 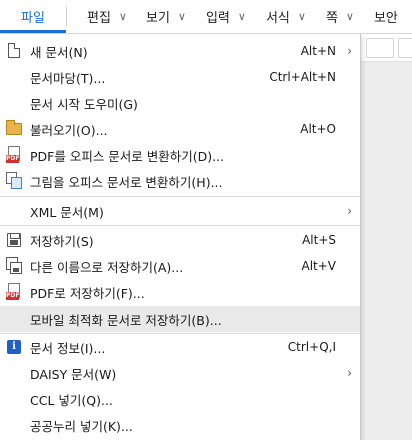 What do you see at coordinates (67, 212) in the screenshot?
I see `menu-item-label: XML 문서(M)` at bounding box center [67, 212].